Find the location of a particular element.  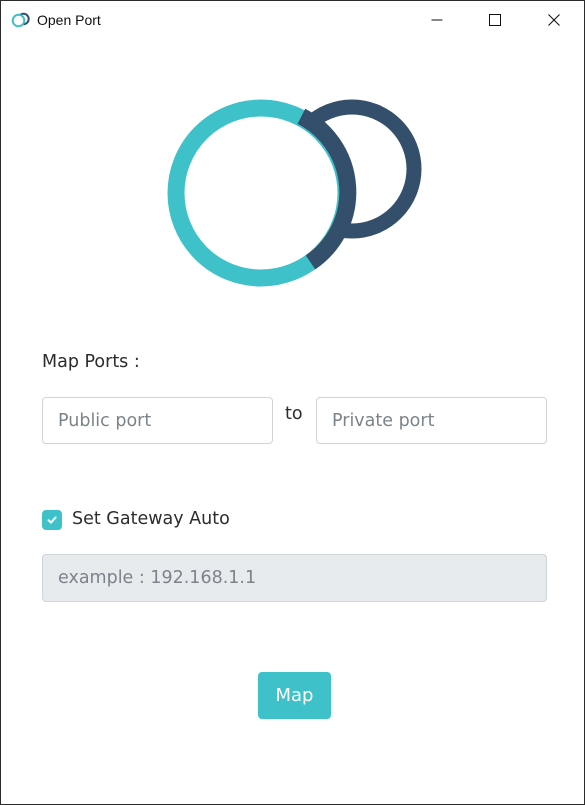

close-icon is located at coordinates (554, 20).